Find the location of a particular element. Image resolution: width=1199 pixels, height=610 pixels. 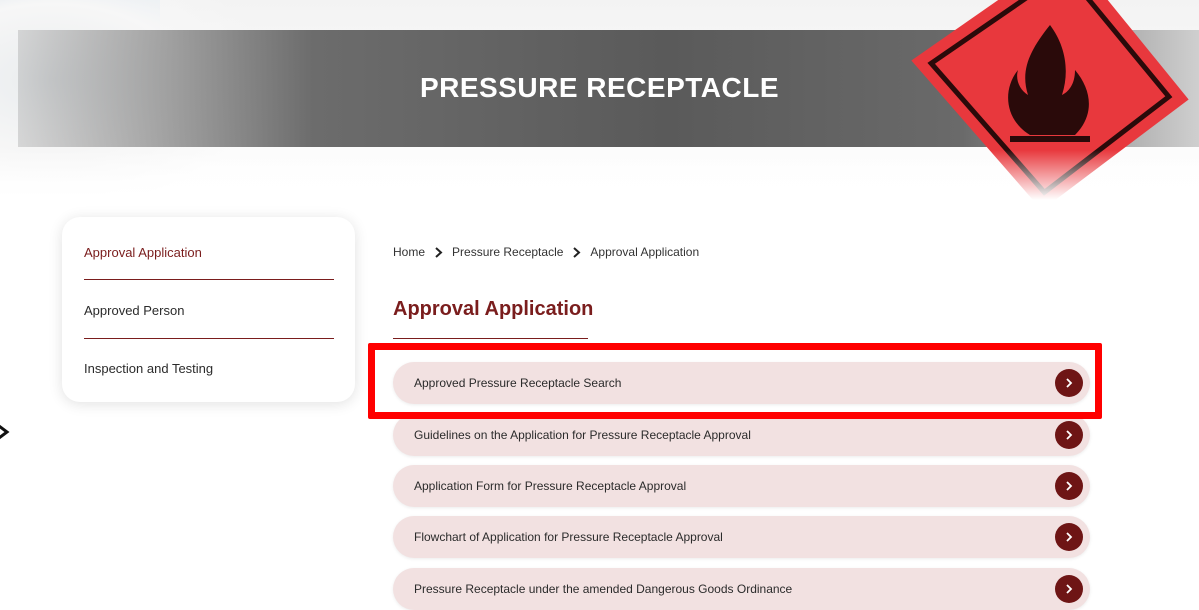

link-label: Approved Pressure Receptacle Search is located at coordinates (518, 383).